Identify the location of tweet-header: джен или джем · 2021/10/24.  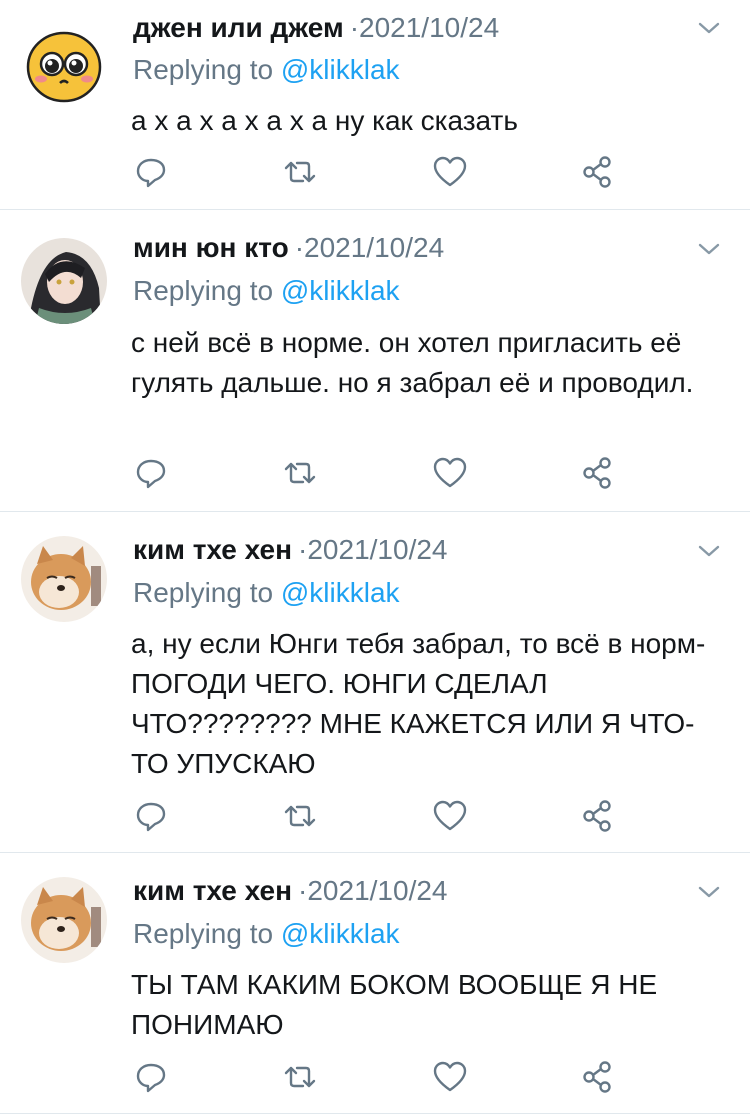
(316, 28).